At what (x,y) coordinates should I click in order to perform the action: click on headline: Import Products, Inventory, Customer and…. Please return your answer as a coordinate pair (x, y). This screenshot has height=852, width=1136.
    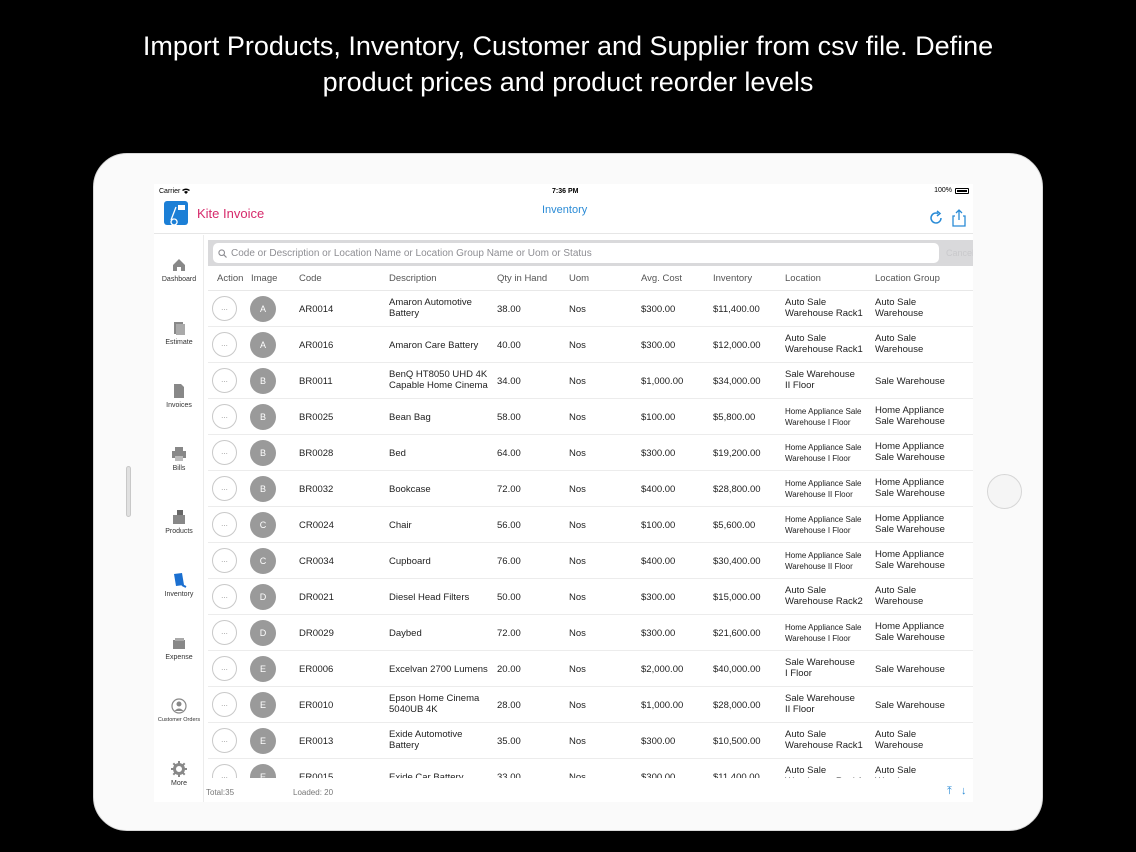
    Looking at the image, I should click on (568, 64).